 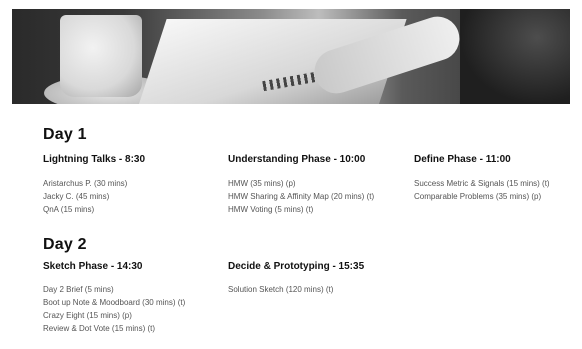 I want to click on phase-decide-prototyping-title: Decide & Prototyping - 15:35, so click(x=296, y=266).